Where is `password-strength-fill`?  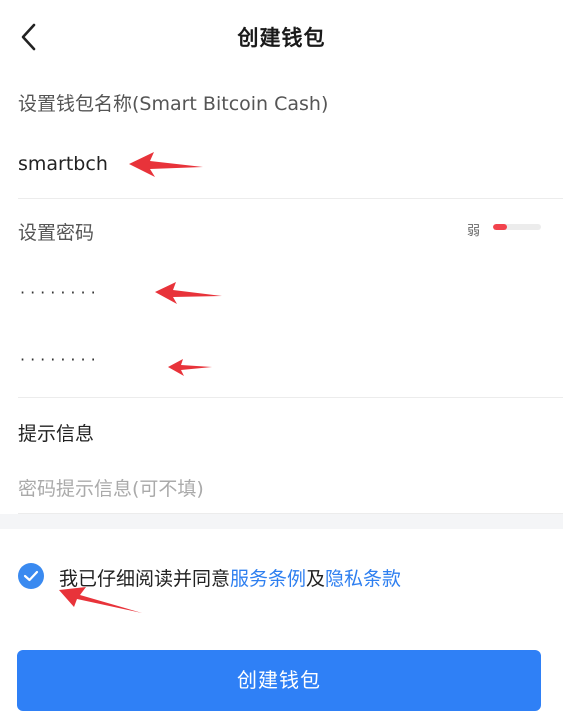
password-strength-fill is located at coordinates (500, 227).